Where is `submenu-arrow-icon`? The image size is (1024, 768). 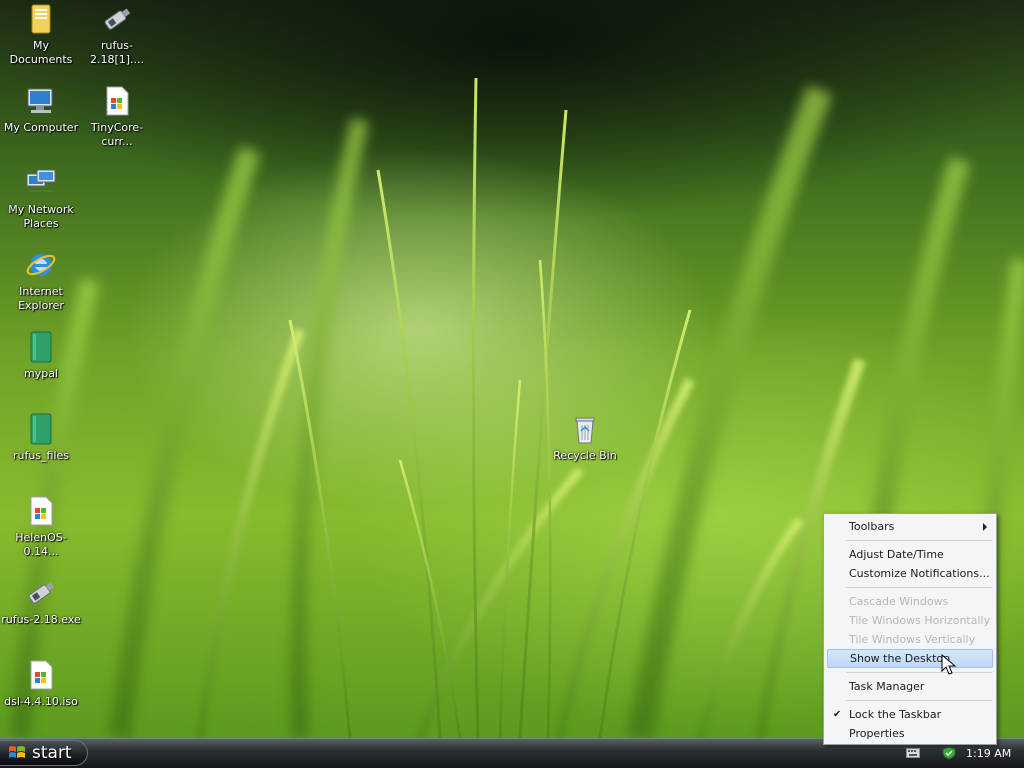
submenu-arrow-icon is located at coordinates (985, 527).